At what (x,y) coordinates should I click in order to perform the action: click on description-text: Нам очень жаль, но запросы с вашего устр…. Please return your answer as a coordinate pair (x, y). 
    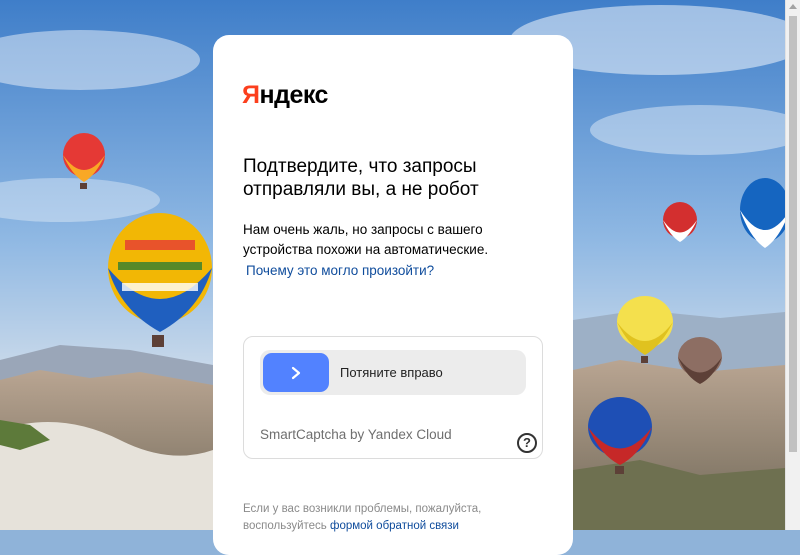
    Looking at the image, I should click on (366, 239).